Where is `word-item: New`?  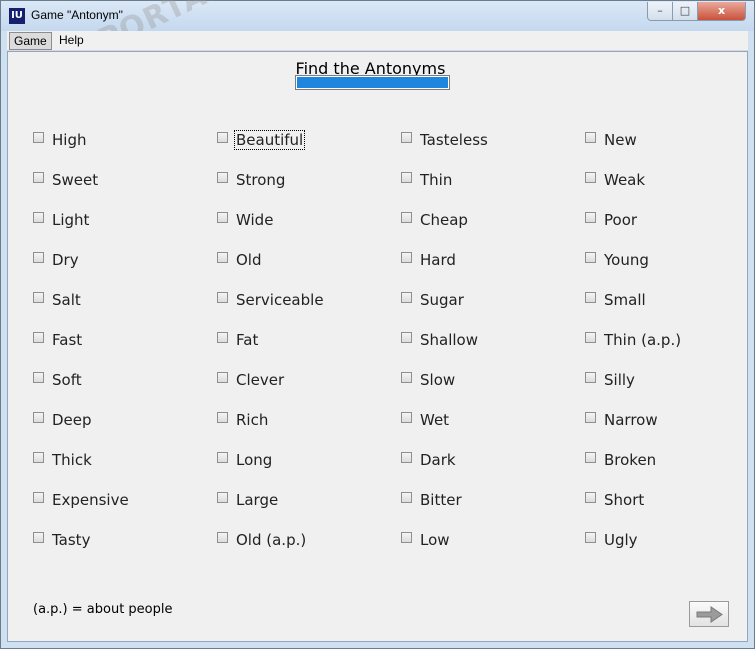
word-item: New is located at coordinates (611, 140).